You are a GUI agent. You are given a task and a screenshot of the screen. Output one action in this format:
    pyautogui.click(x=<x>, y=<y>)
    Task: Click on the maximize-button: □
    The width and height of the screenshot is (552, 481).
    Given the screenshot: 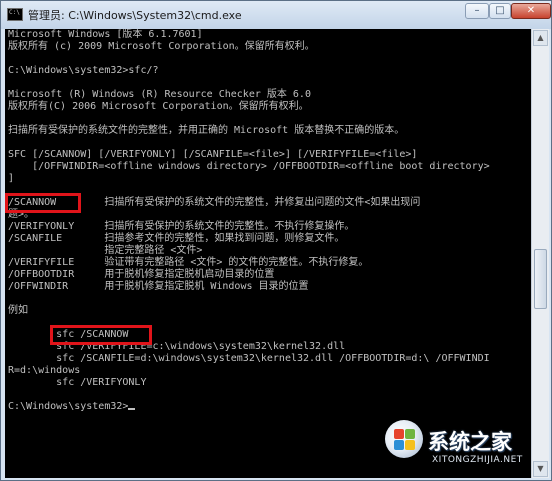 What is the action you would take?
    pyautogui.click(x=500, y=11)
    